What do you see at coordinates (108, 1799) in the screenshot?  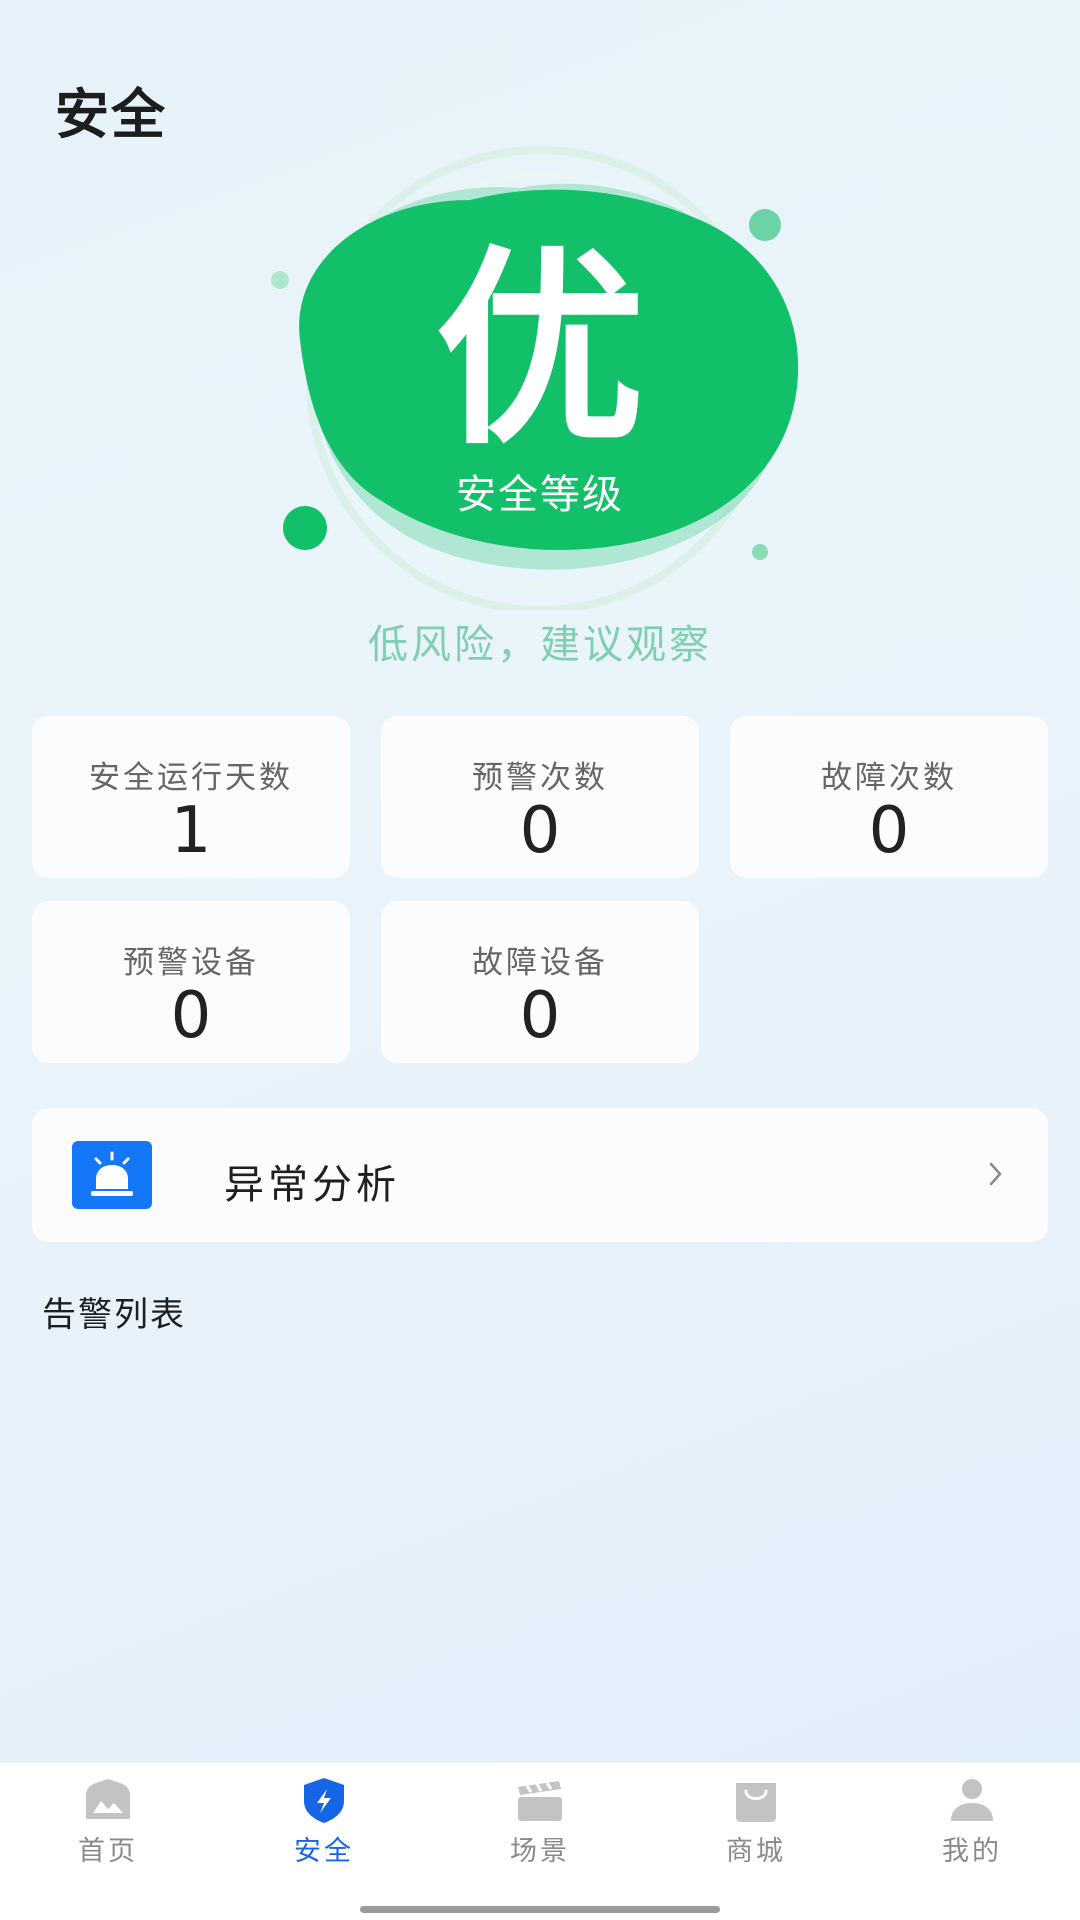 I see `home-mountain-icon` at bounding box center [108, 1799].